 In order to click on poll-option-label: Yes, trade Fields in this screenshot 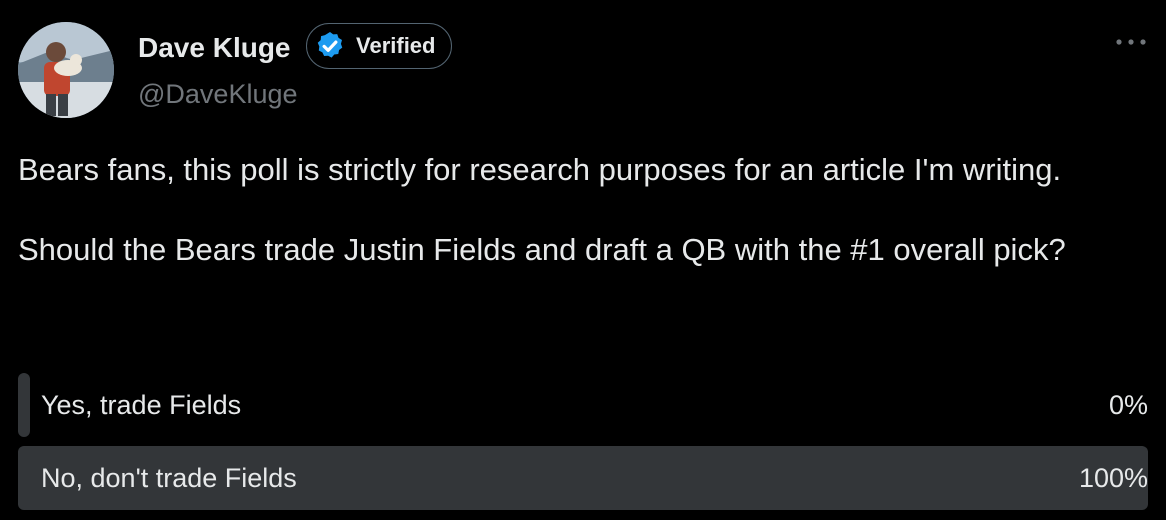, I will do `click(141, 405)`.